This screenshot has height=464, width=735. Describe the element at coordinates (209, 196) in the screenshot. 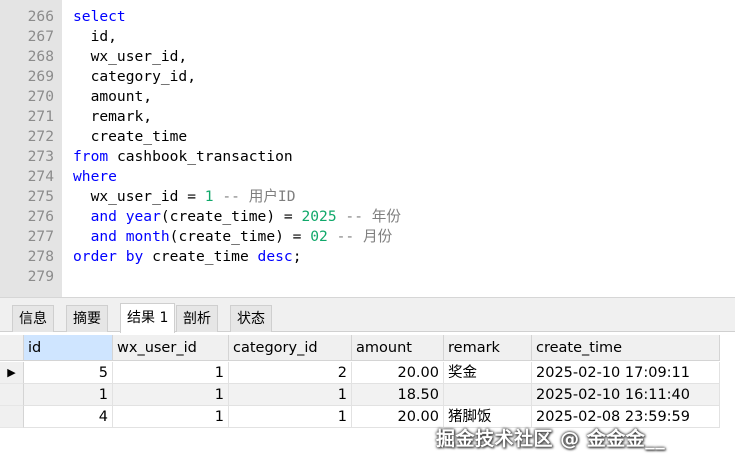

I see `code-token: 1` at that location.